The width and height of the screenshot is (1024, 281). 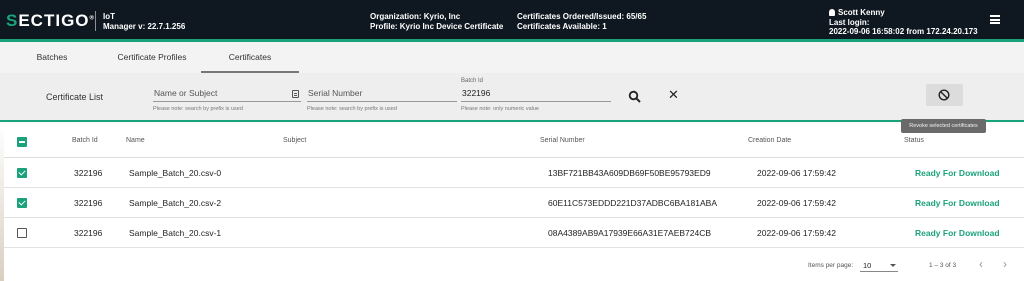 I want to click on last-login-value: 2022-09-06 16:58:02 from 172.24.20.173, so click(x=903, y=31).